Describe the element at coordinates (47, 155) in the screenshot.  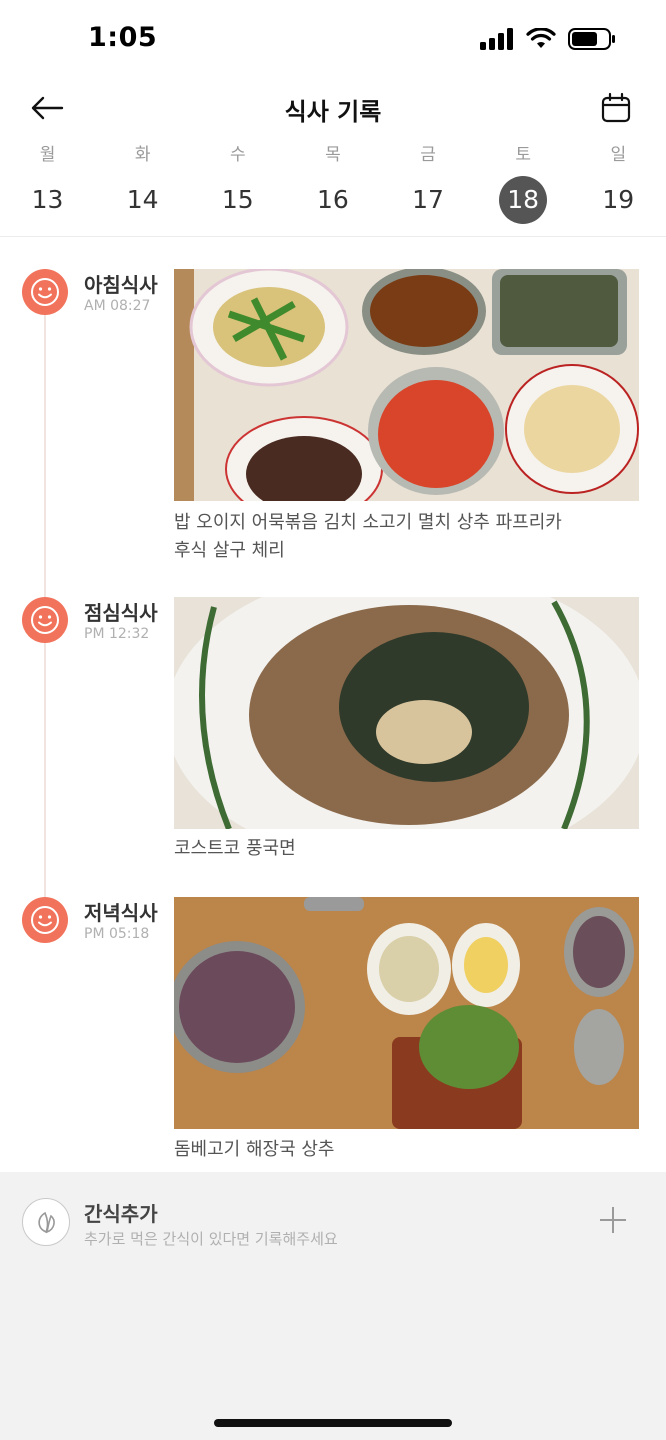
I see `day-label: 월` at that location.